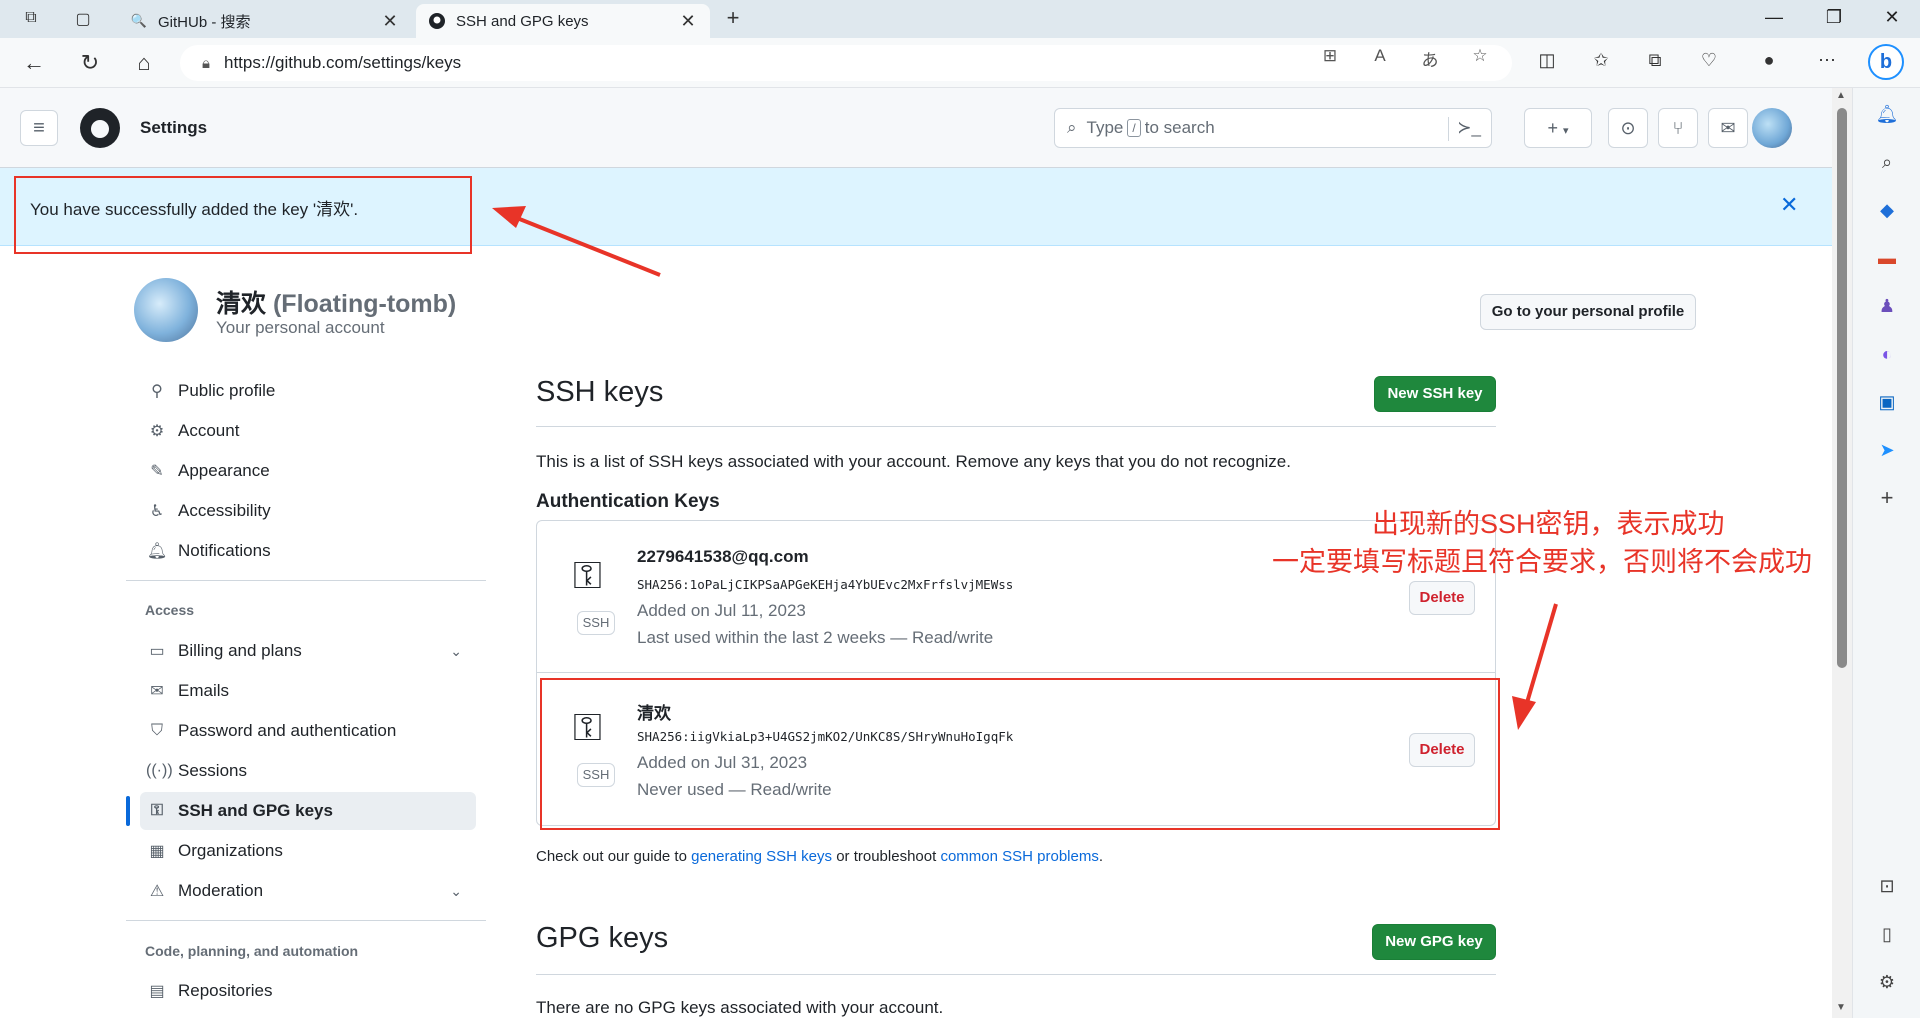 The width and height of the screenshot is (1920, 1018). Describe the element at coordinates (209, 430) in the screenshot. I see `sidebar-item-label: Account` at that location.